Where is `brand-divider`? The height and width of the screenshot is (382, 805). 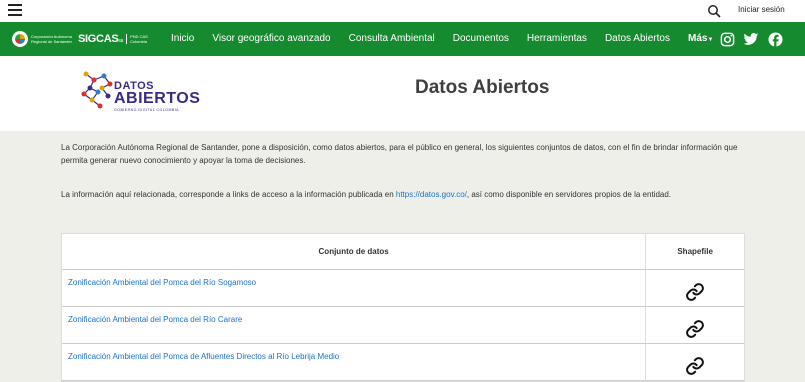
brand-divider is located at coordinates (127, 39).